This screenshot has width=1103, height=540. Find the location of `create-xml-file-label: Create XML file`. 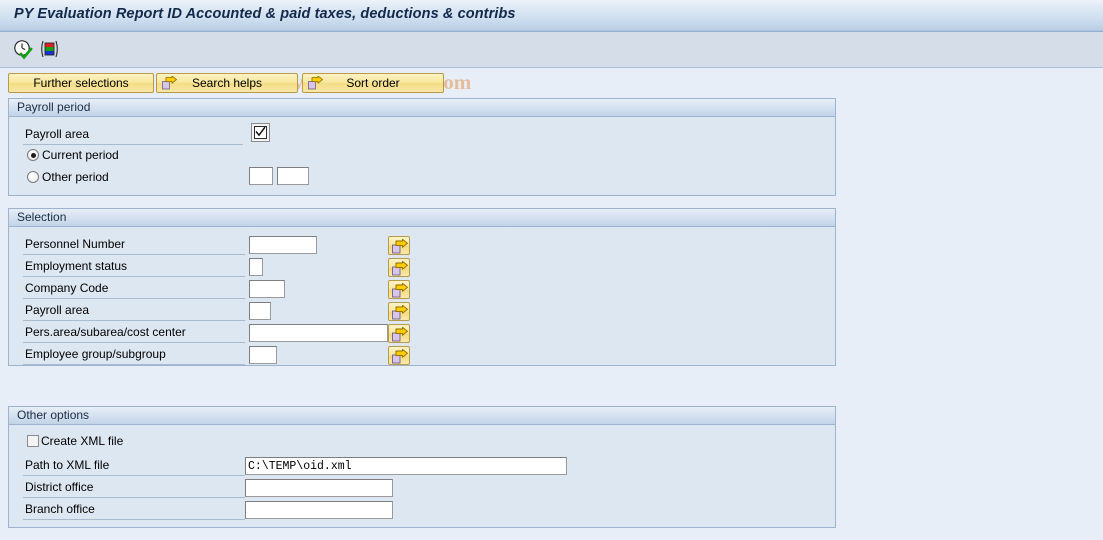

create-xml-file-label: Create XML file is located at coordinates (82, 441).